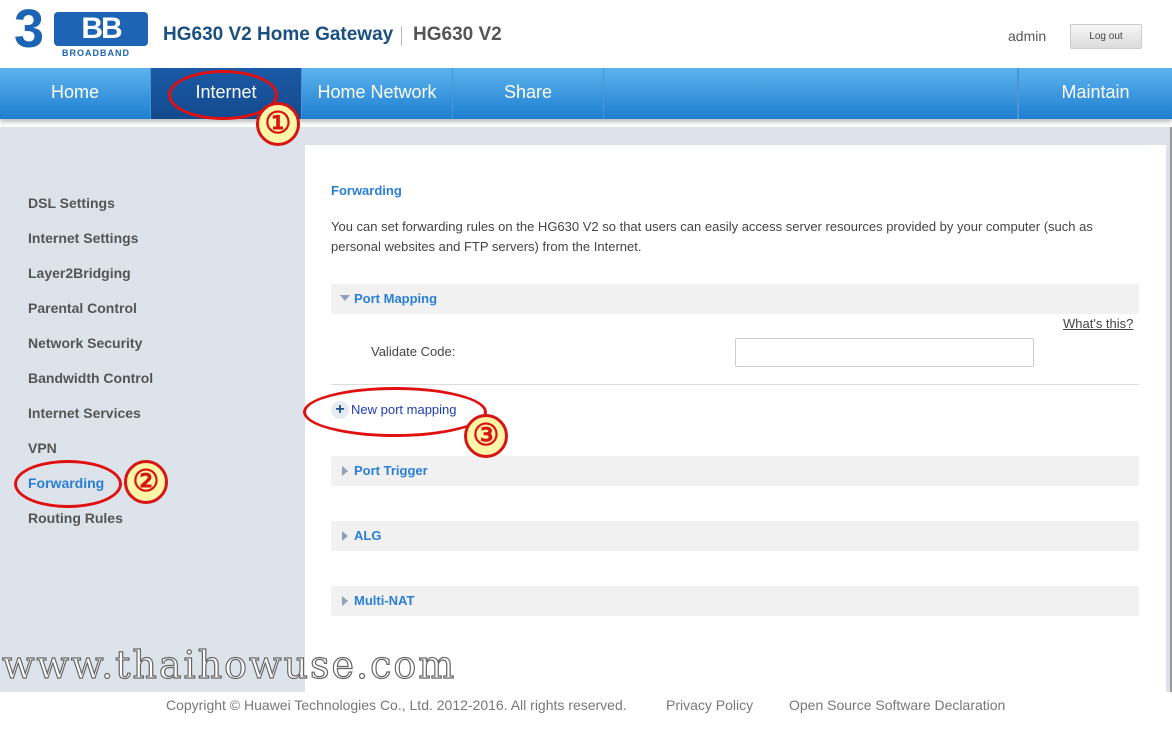  Describe the element at coordinates (84, 413) in the screenshot. I see `sidebar-item-internet-services: Internet Services` at that location.